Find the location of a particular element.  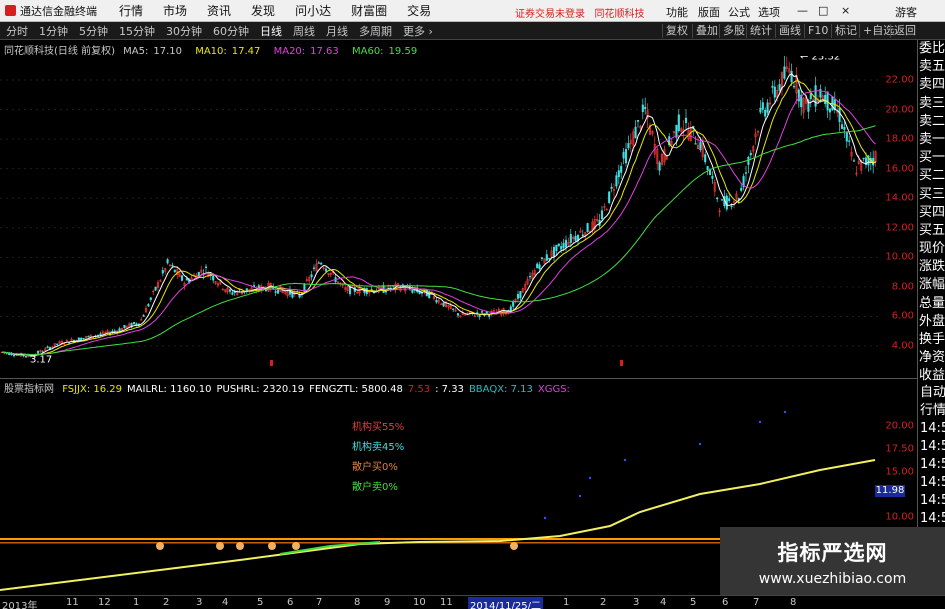

axis-tick-3: 10.00 is located at coordinates (899, 517).